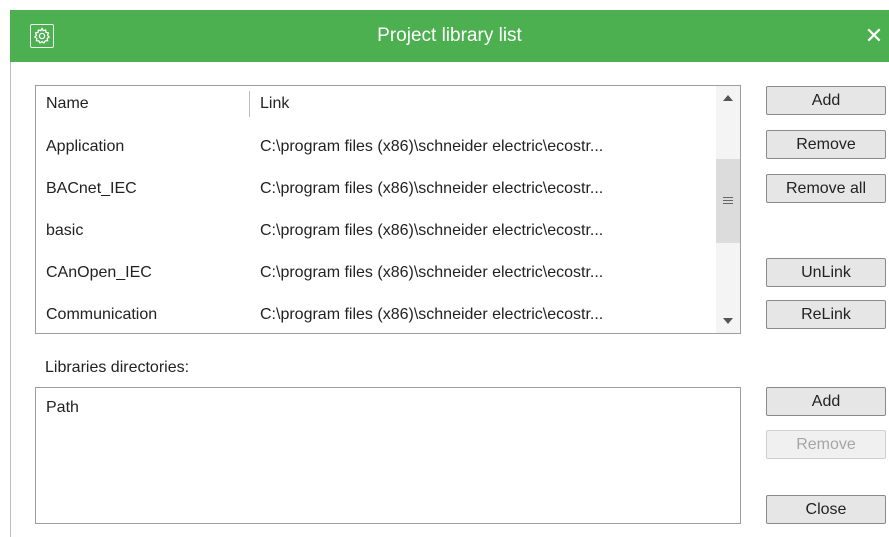 The height and width of the screenshot is (537, 889). What do you see at coordinates (102, 314) in the screenshot?
I see `library-name: Communication` at bounding box center [102, 314].